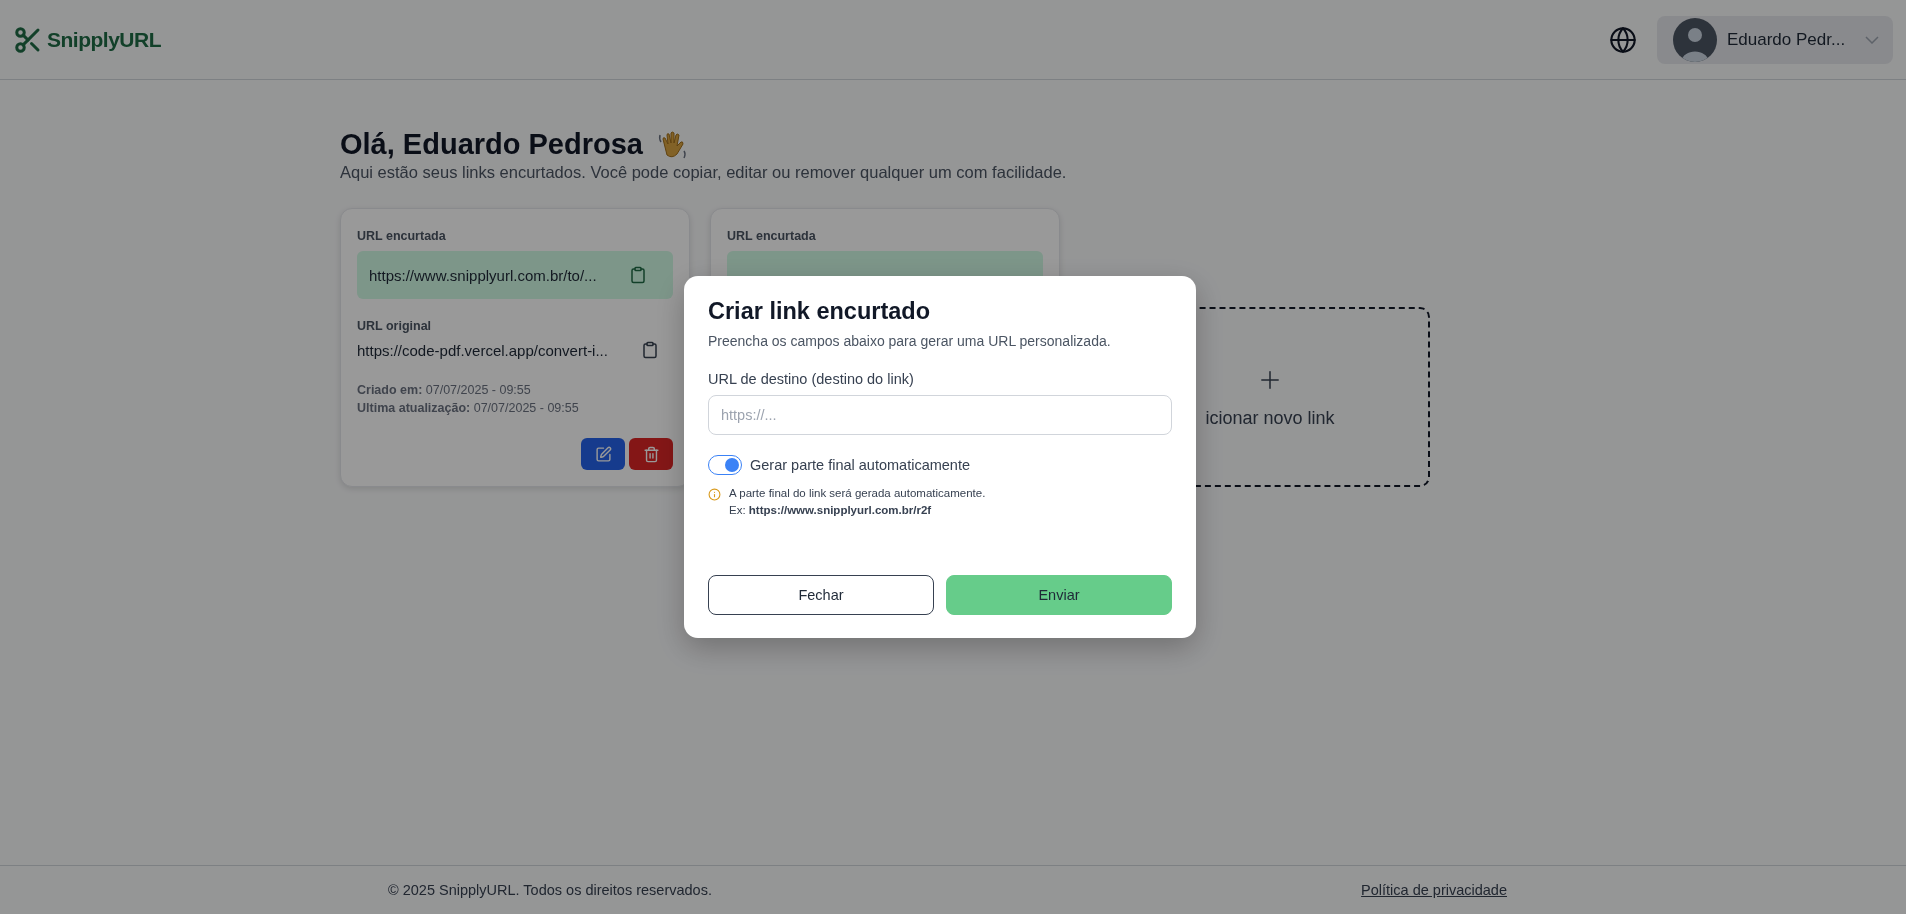 The height and width of the screenshot is (914, 1906). What do you see at coordinates (1872, 39) in the screenshot?
I see `chevron-down-icon` at bounding box center [1872, 39].